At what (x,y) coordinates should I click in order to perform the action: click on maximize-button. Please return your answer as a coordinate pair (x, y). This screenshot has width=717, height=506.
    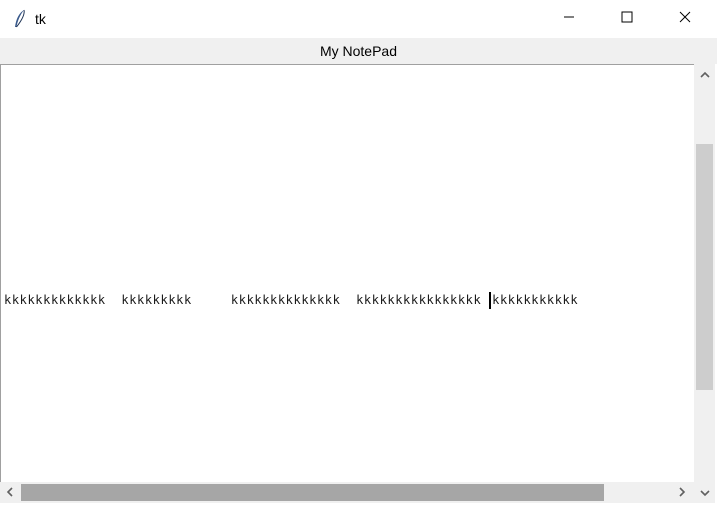
    Looking at the image, I should click on (627, 19).